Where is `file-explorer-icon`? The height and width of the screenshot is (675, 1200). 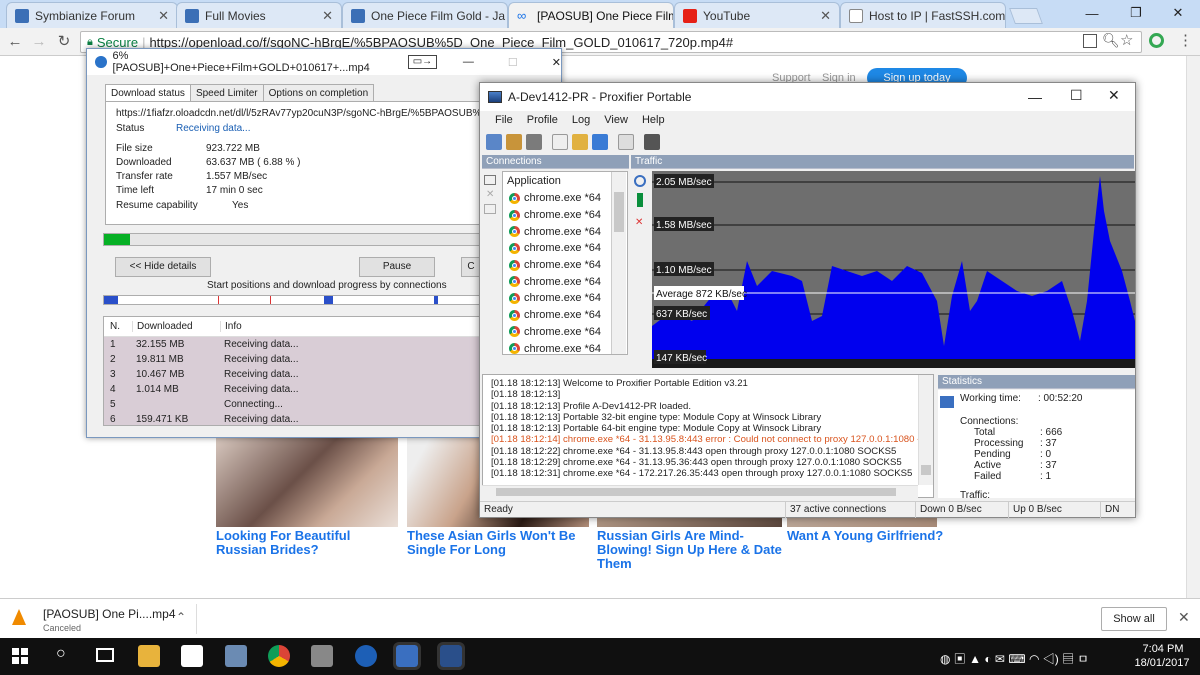 file-explorer-icon is located at coordinates (149, 656).